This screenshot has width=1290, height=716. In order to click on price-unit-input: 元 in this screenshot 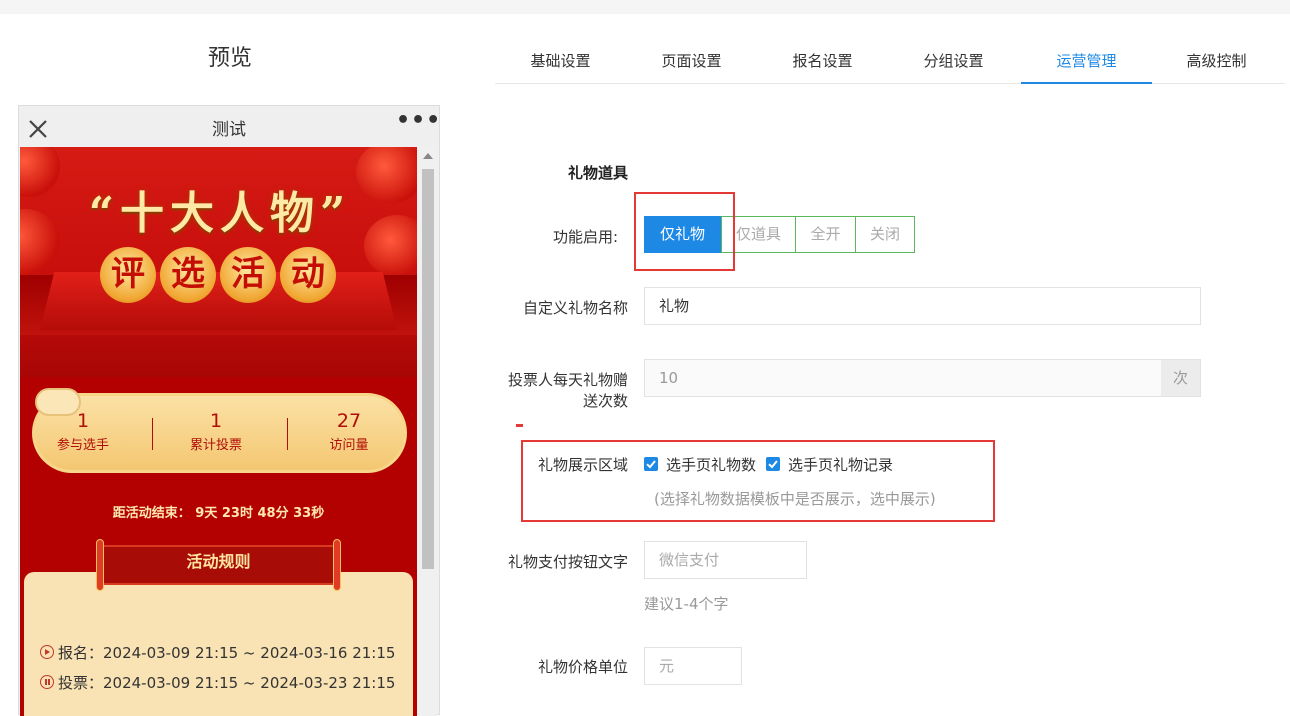, I will do `click(693, 666)`.